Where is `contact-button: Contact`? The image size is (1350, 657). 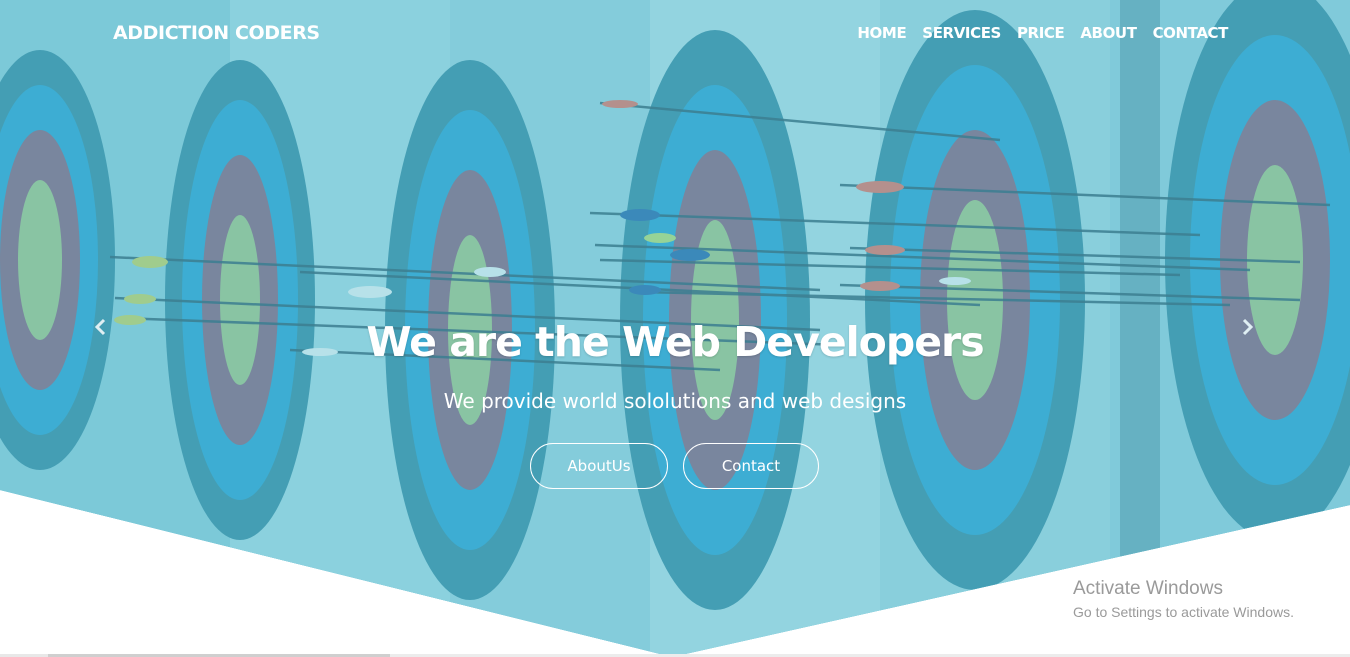 contact-button: Contact is located at coordinates (751, 466).